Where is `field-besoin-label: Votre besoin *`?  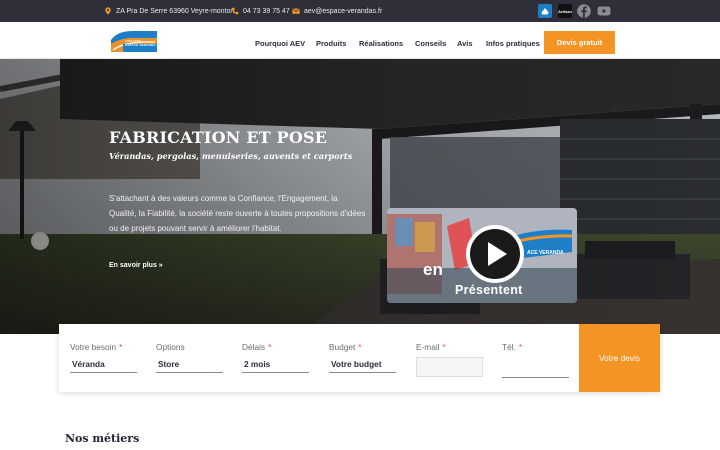
field-besoin-label: Votre besoin * is located at coordinates (96, 347).